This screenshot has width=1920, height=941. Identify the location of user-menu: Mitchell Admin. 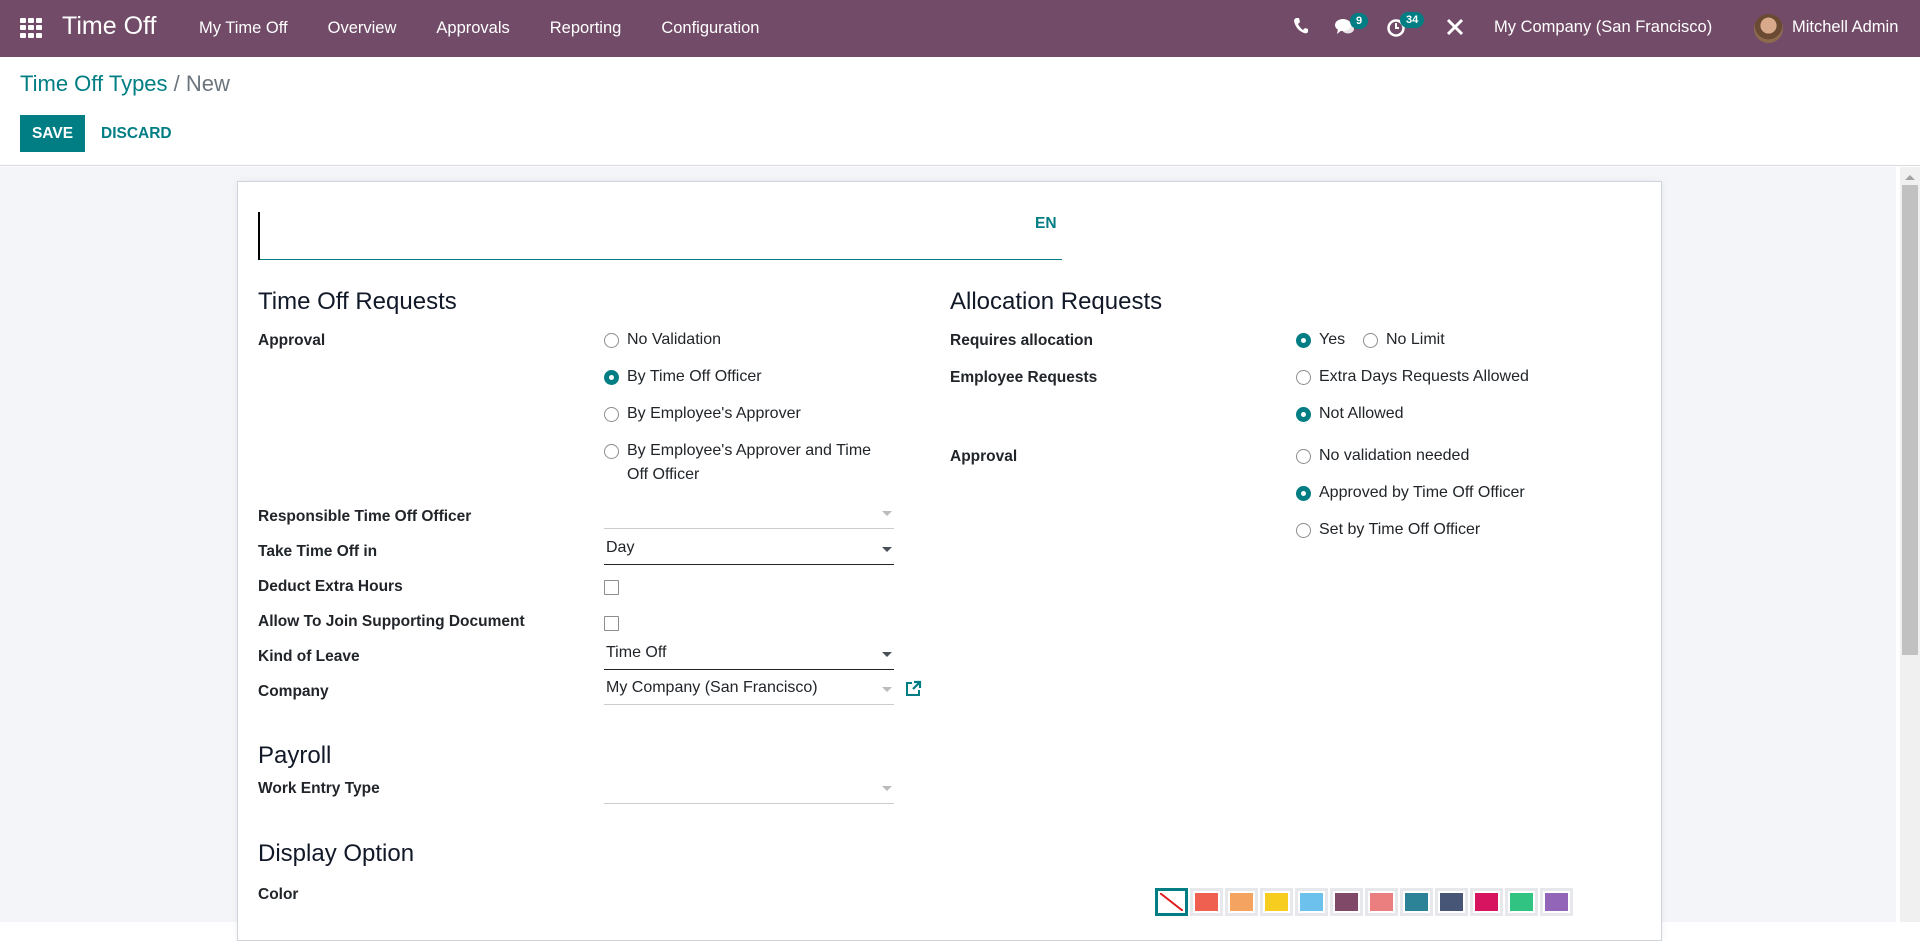
(1845, 27).